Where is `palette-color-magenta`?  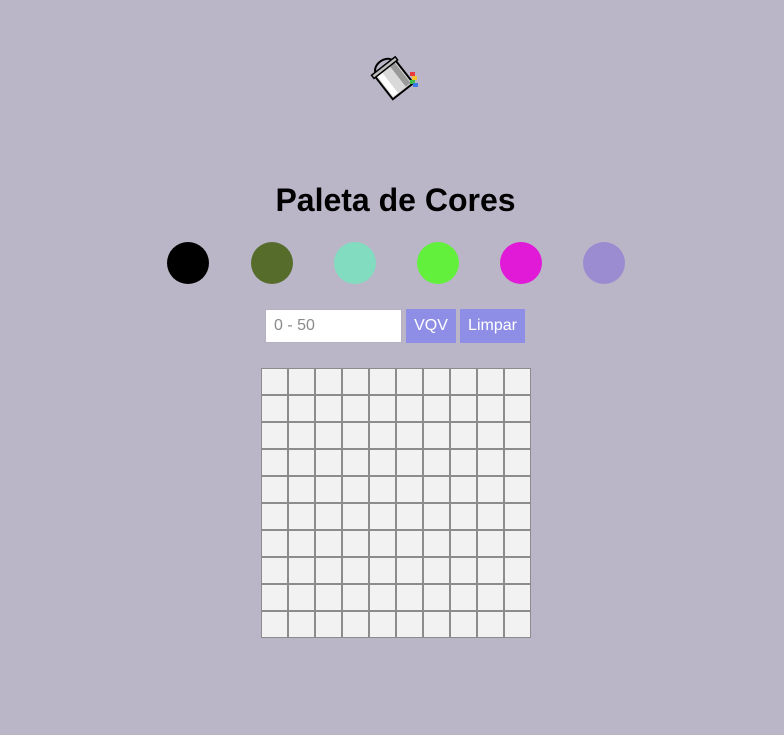 palette-color-magenta is located at coordinates (521, 263).